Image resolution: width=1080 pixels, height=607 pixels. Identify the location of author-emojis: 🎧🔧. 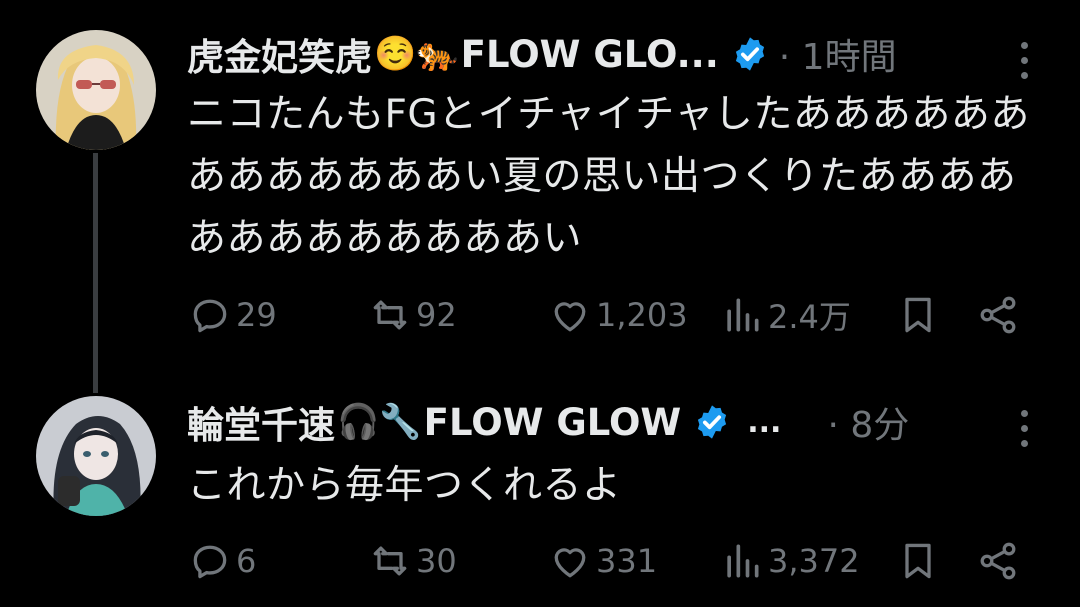
(379, 422).